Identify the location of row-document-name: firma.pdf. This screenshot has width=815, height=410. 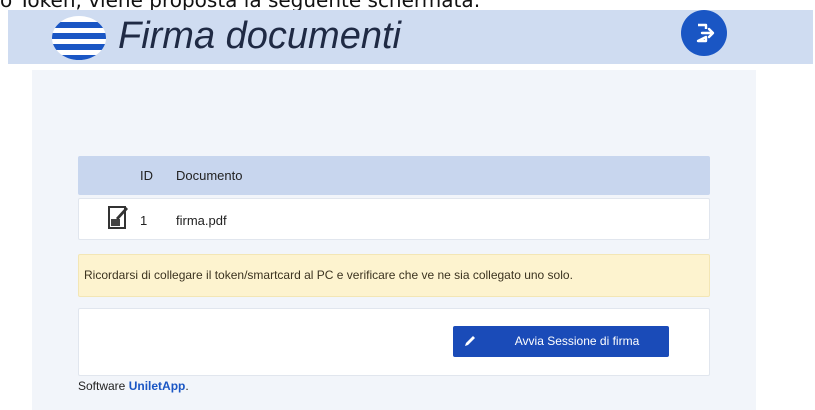
(201, 220).